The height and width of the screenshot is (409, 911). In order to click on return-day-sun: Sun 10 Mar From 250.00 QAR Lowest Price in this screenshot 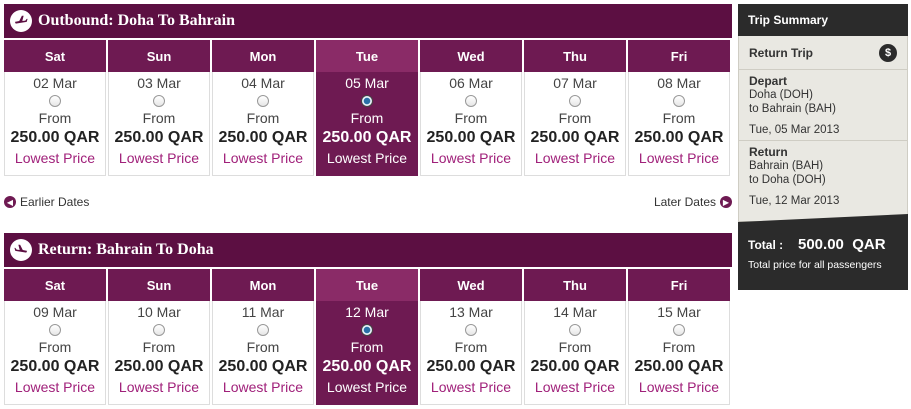, I will do `click(159, 337)`.